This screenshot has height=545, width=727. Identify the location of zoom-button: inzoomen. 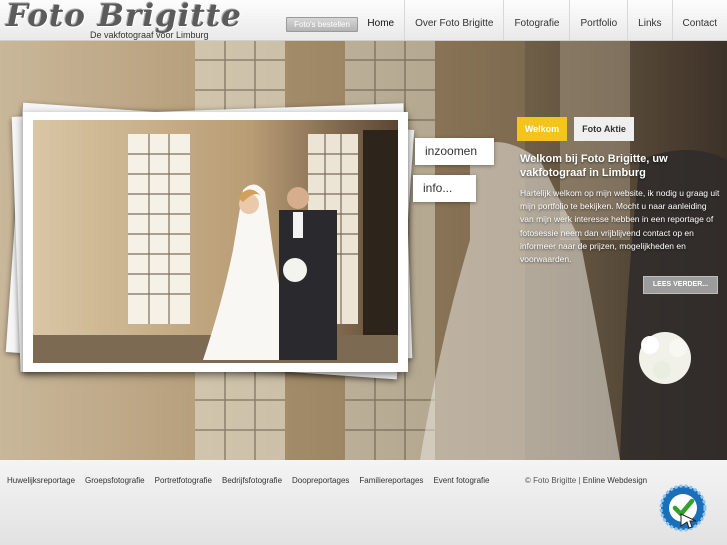
(454, 151).